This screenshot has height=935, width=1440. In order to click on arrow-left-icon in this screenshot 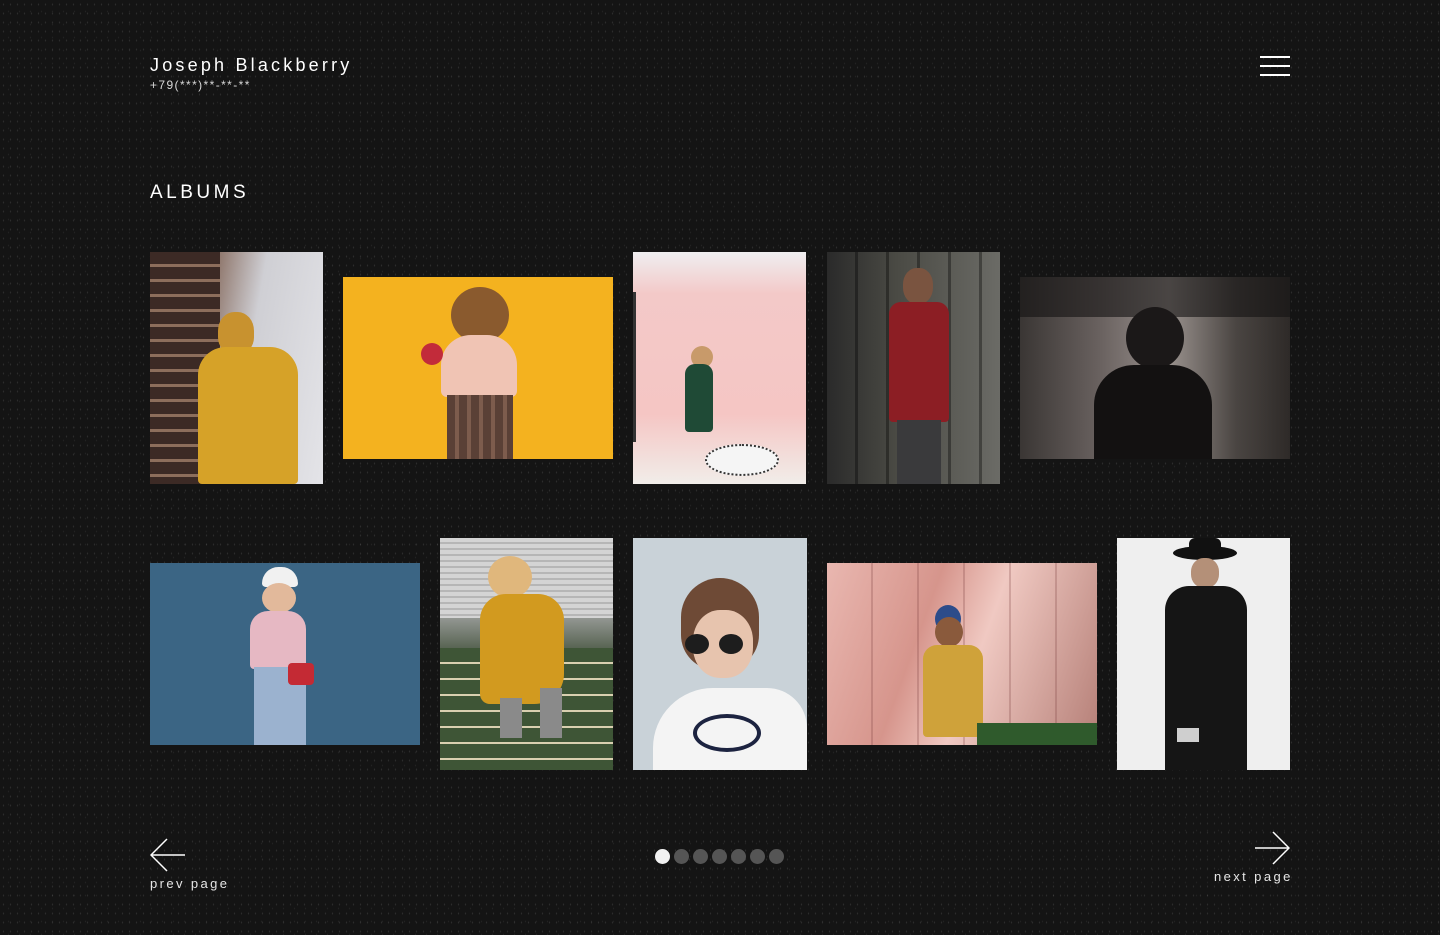, I will do `click(167, 855)`.